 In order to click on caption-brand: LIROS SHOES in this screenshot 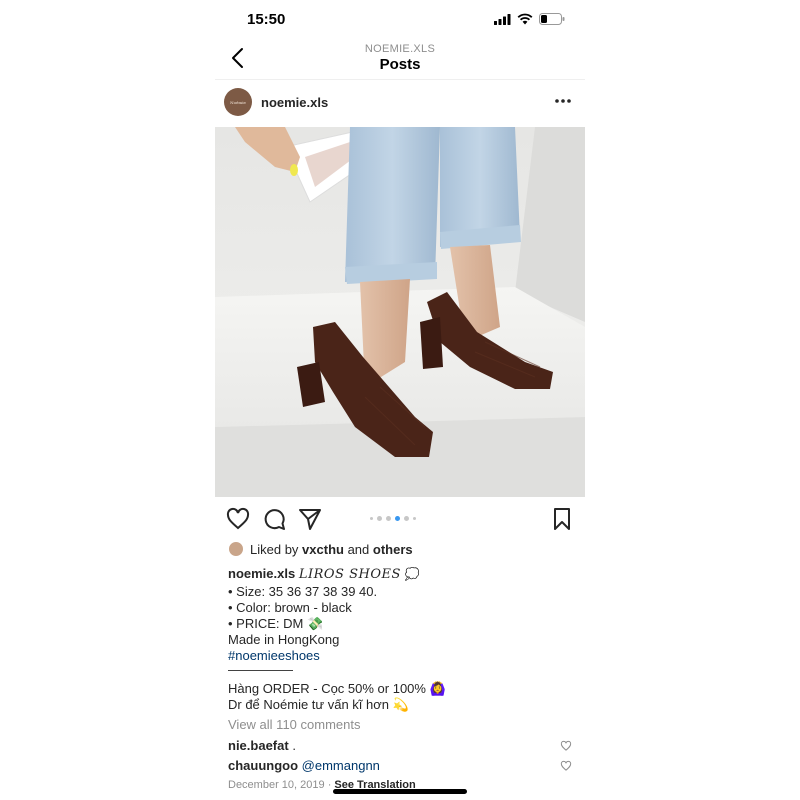, I will do `click(349, 574)`.